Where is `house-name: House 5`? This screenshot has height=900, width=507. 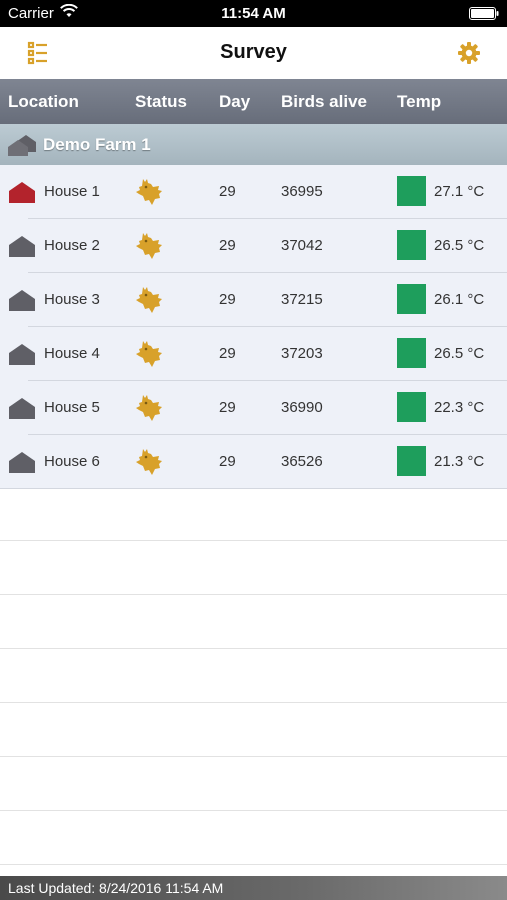 house-name: House 5 is located at coordinates (72, 407).